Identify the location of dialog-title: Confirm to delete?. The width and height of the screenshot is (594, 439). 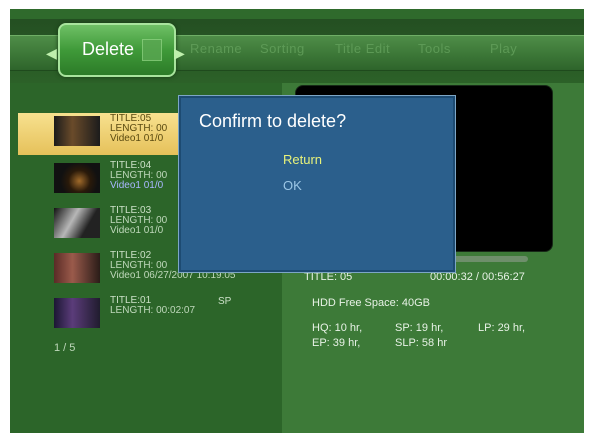
(273, 121).